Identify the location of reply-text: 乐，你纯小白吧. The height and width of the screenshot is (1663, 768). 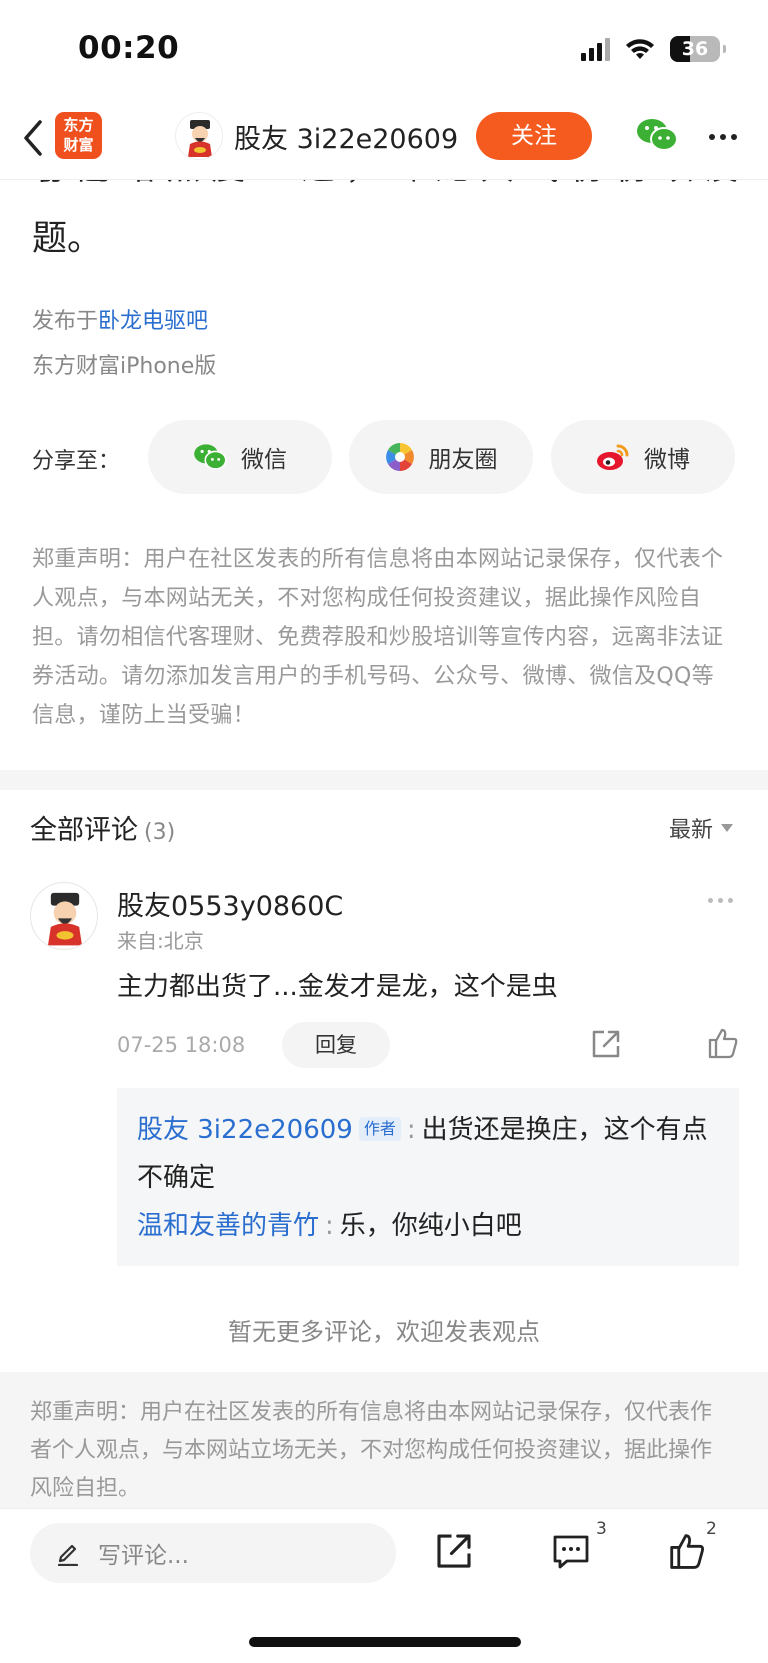
(430, 1226).